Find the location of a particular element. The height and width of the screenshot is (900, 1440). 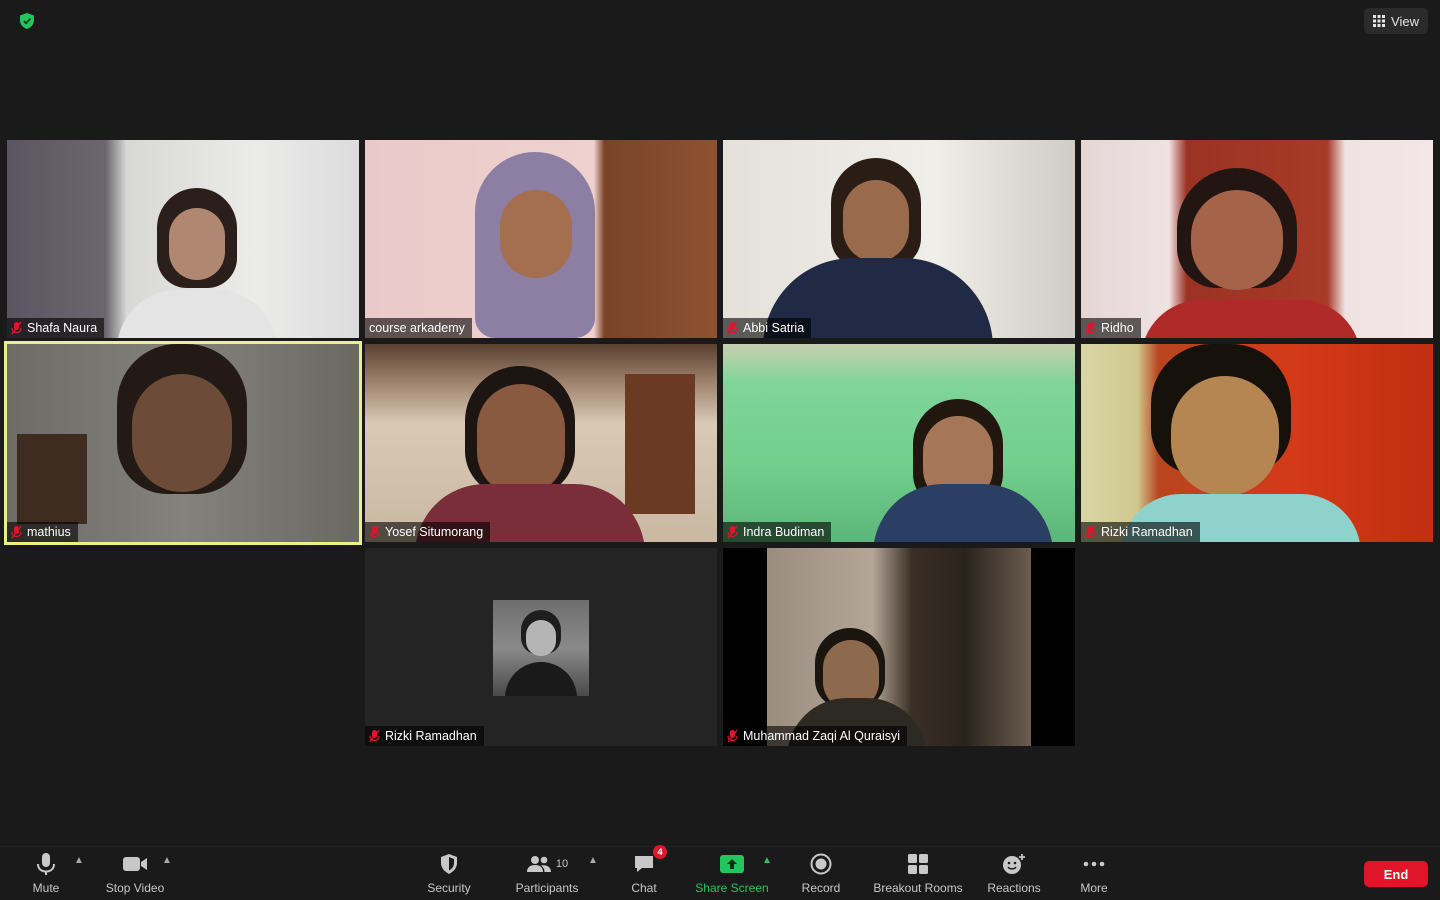

chat-label: Chat is located at coordinates (644, 888).